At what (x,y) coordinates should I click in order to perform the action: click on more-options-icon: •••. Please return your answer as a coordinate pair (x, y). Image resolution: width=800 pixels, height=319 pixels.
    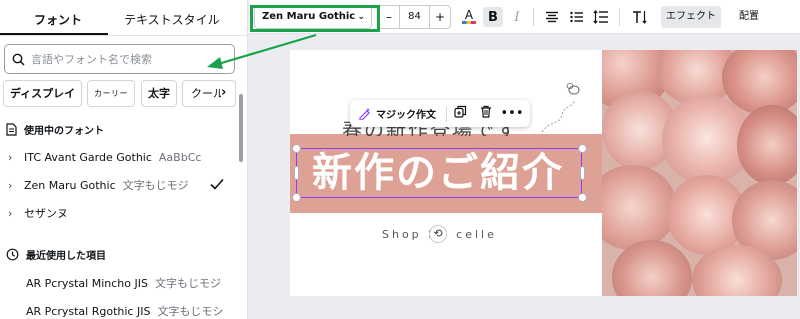
    Looking at the image, I should click on (512, 113).